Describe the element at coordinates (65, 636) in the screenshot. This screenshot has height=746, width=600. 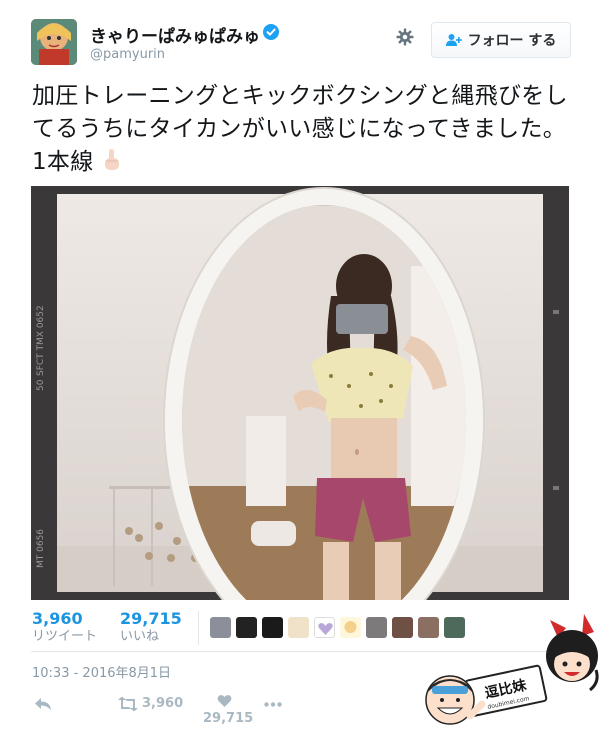
I see `retweet-stat-label: リツイート` at that location.